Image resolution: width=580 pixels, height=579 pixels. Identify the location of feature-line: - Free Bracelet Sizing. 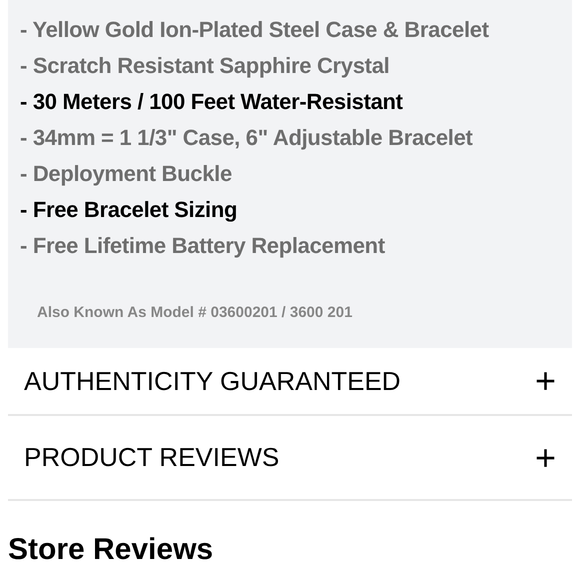
(129, 210).